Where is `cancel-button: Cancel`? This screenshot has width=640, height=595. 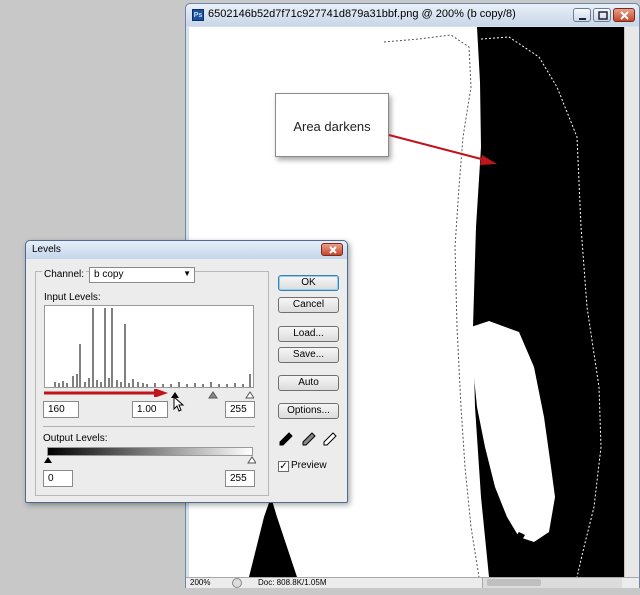 cancel-button: Cancel is located at coordinates (308, 305).